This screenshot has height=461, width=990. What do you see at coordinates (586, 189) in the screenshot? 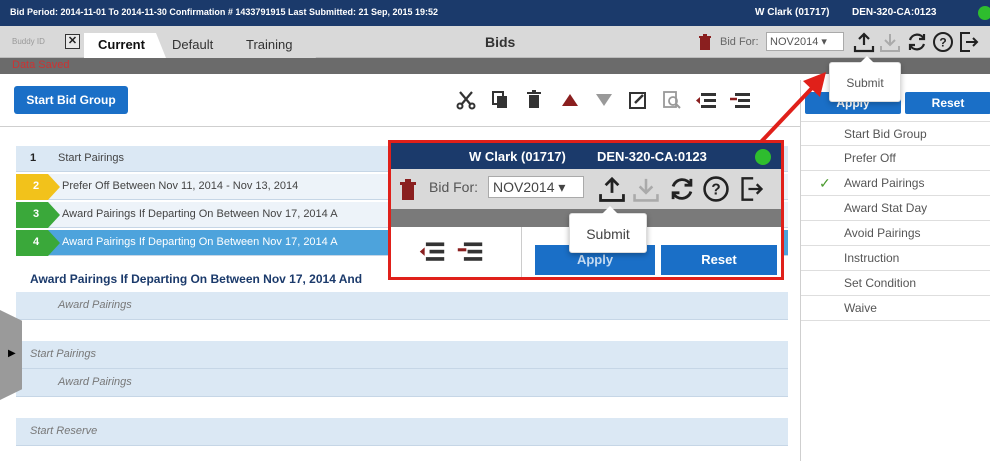
I see `inset-toolbar: Bid For: NOV2014 ▾ ?` at bounding box center [586, 189].